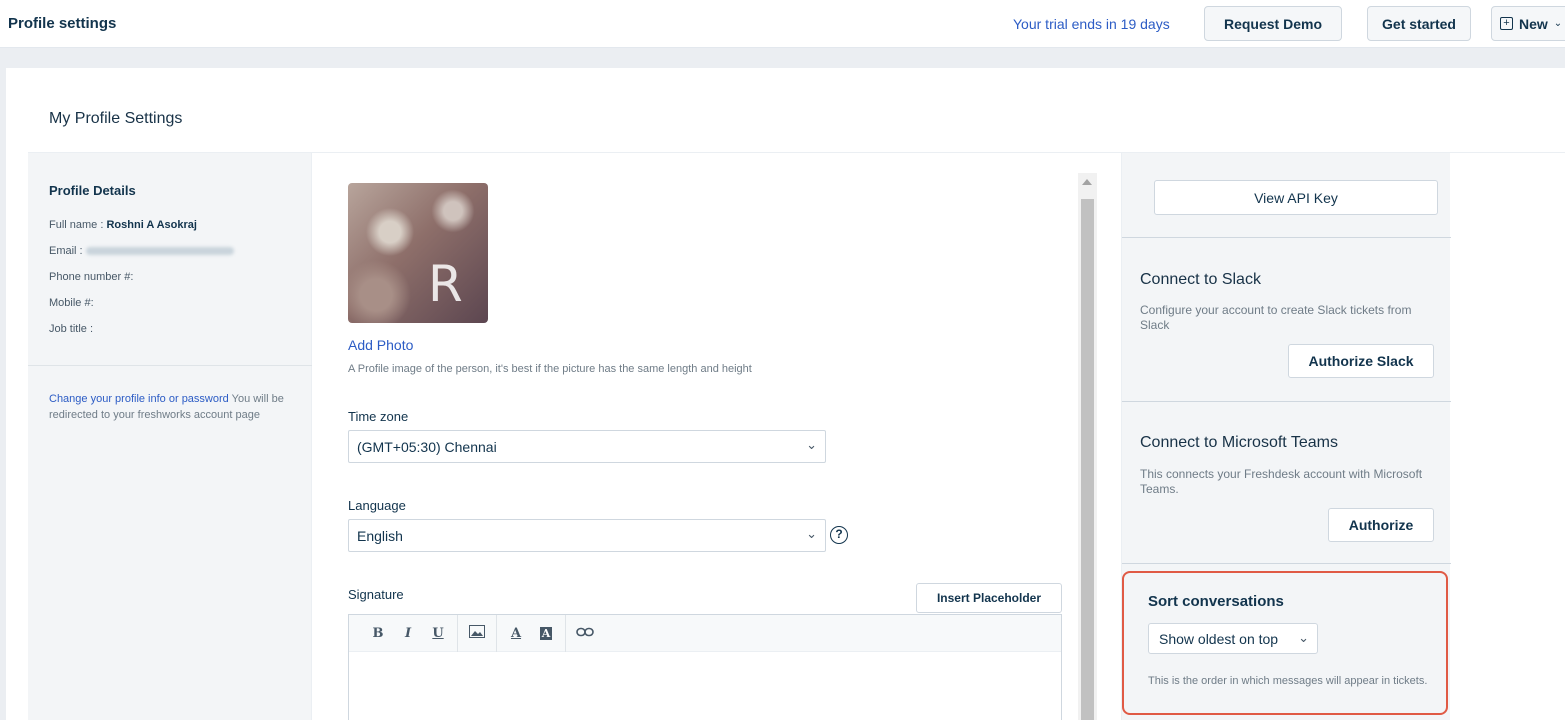 Image resolution: width=1565 pixels, height=720 pixels. I want to click on sidebar-divider, so click(170, 365).